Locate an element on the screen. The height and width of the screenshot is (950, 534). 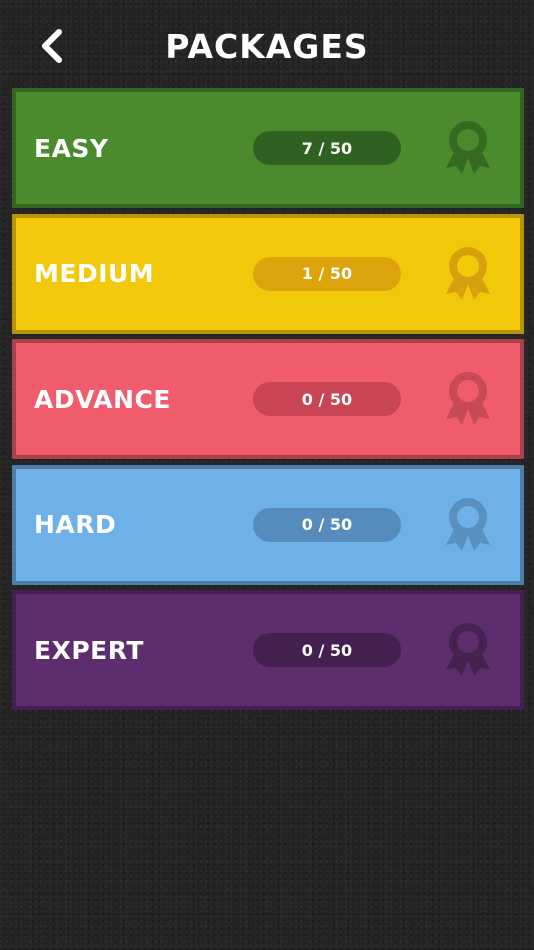
header: PACKAGES is located at coordinates (267, 46).